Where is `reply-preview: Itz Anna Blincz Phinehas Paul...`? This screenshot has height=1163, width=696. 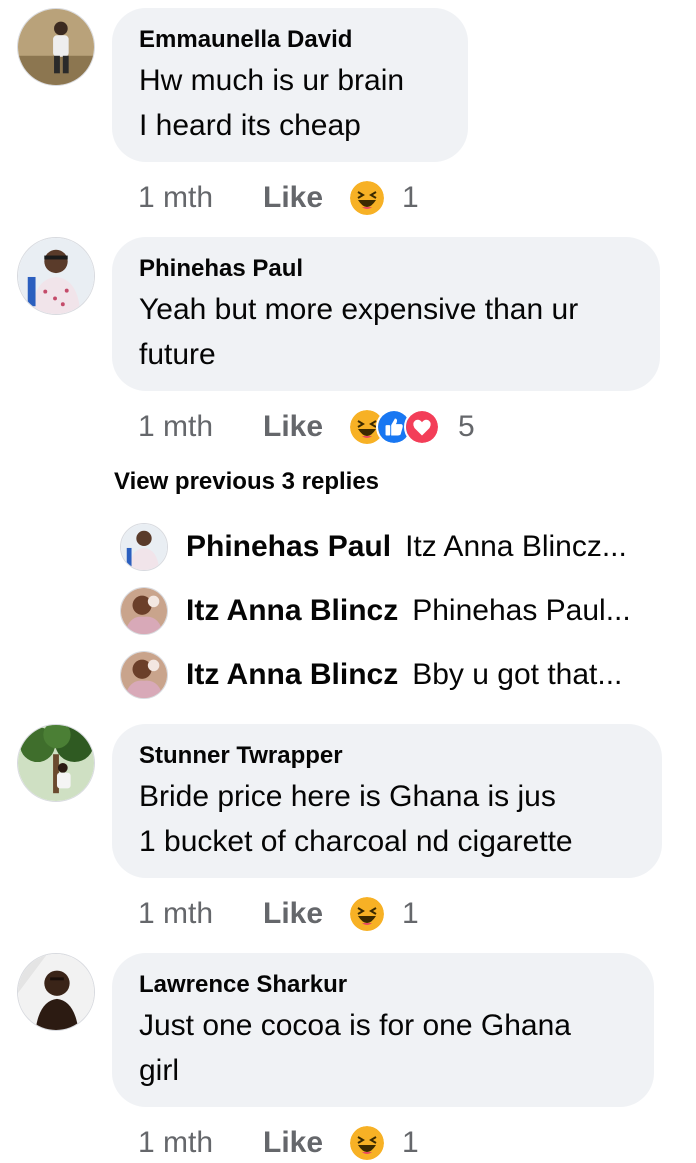
reply-preview: Itz Anna Blincz Phinehas Paul... is located at coordinates (400, 611).